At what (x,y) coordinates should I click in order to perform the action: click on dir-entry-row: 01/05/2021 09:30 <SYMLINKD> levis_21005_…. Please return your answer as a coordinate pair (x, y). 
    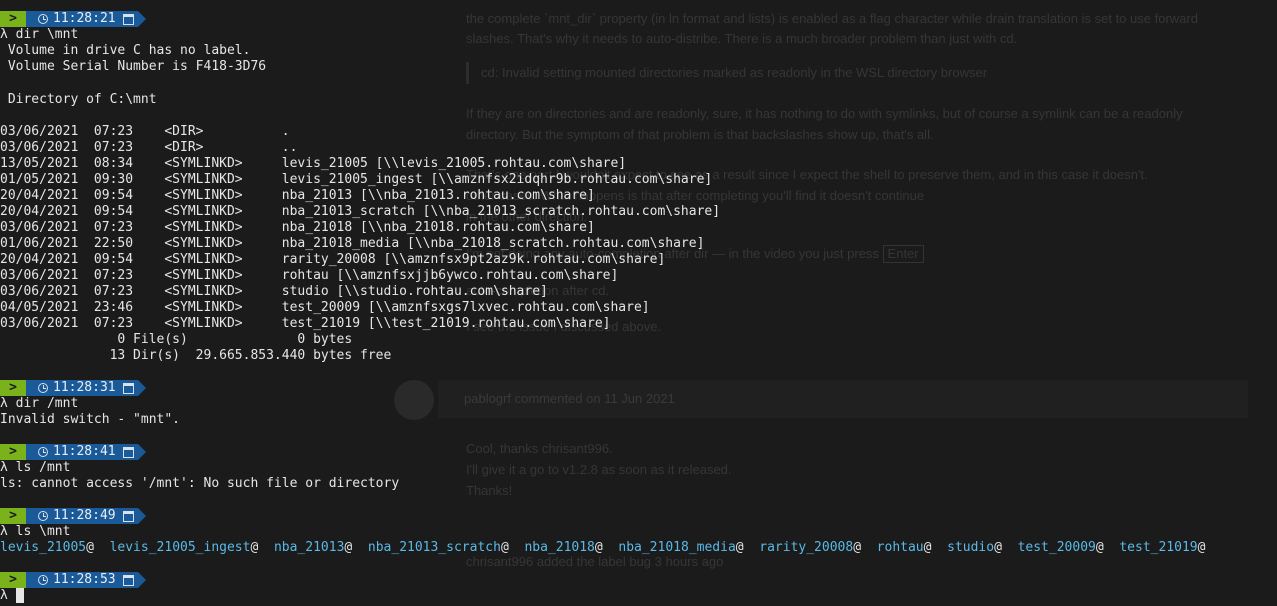
    Looking at the image, I should click on (356, 179).